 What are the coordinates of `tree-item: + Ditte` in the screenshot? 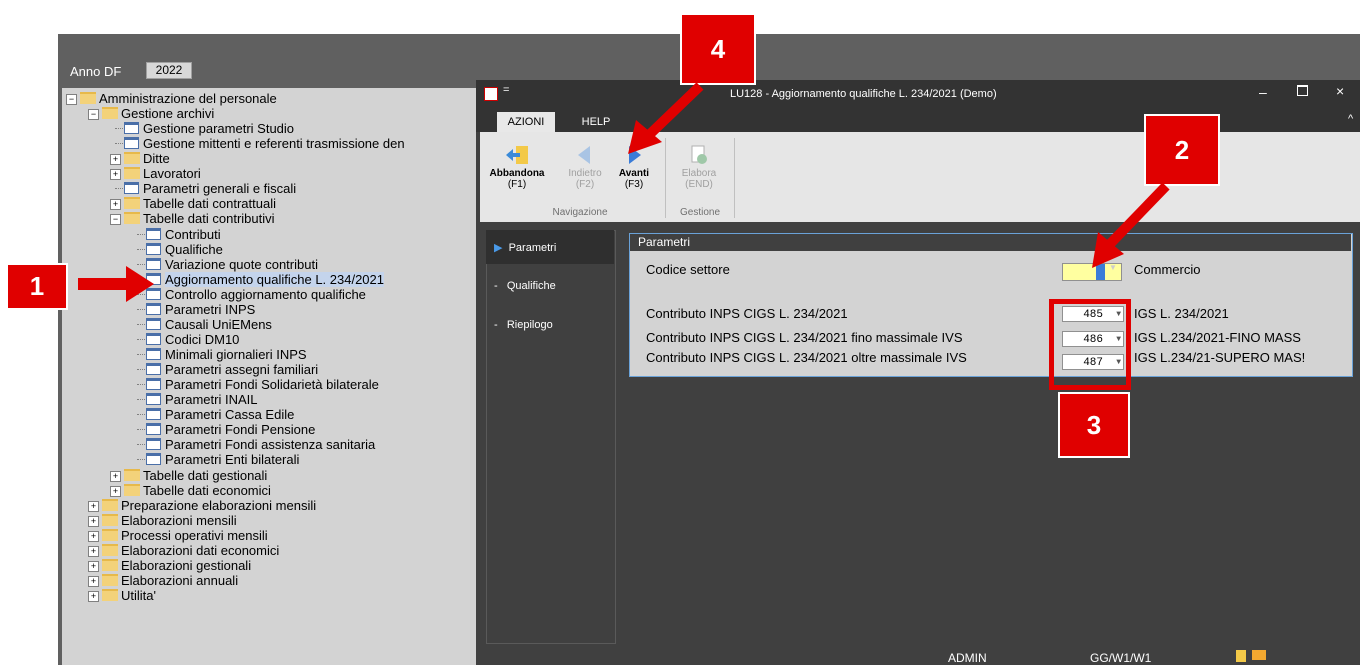 It's located at (269, 158).